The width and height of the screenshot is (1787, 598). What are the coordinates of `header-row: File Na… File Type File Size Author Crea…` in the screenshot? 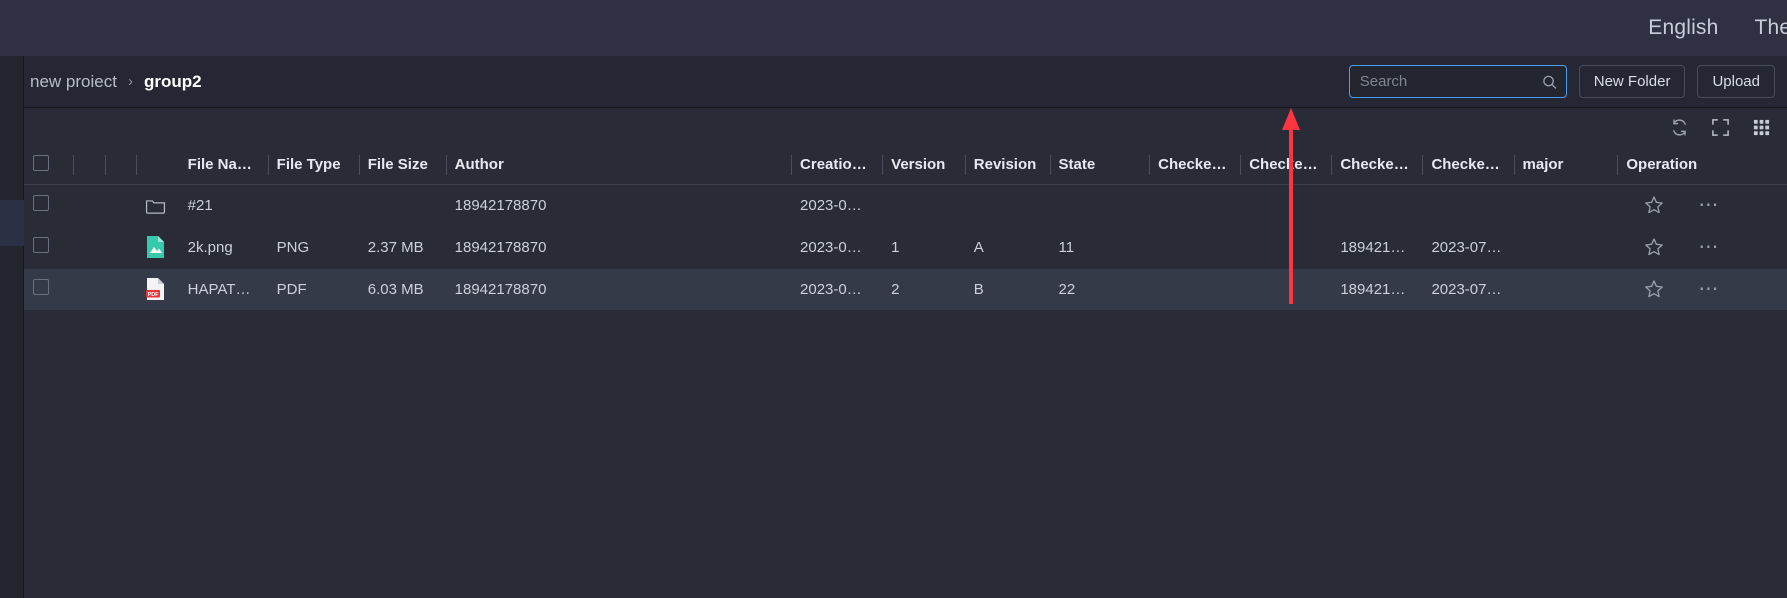 It's located at (905, 165).